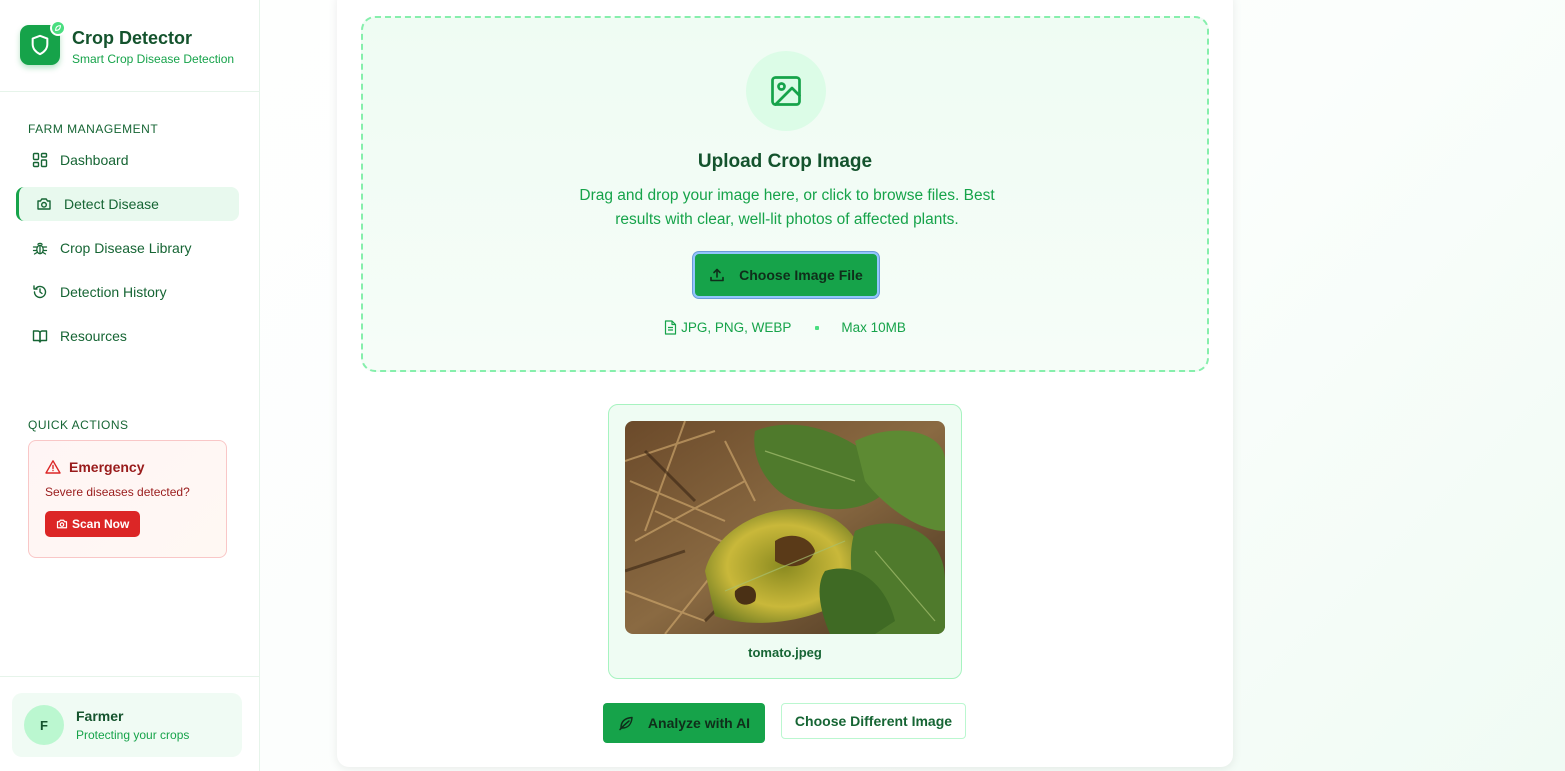 The image size is (1565, 771). Describe the element at coordinates (101, 524) in the screenshot. I see `scan-now-label: Scan Now` at that location.